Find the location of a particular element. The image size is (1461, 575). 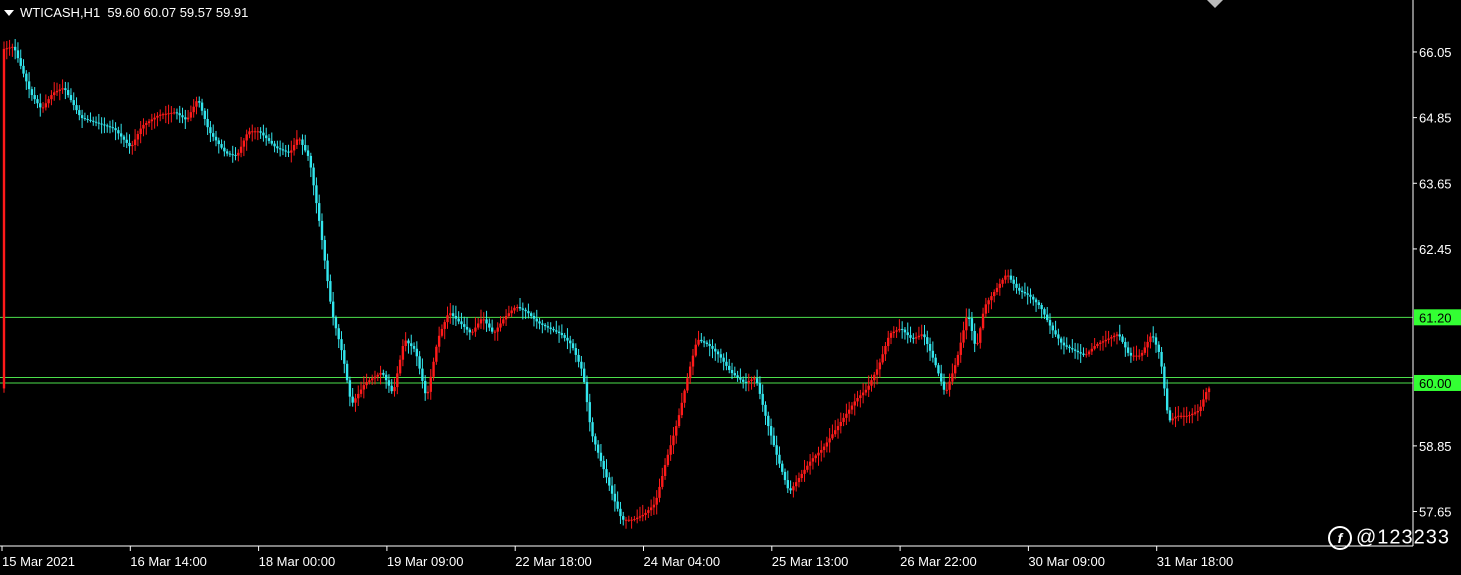

x-tick-label: 19 Mar 09:00 is located at coordinates (425, 561).